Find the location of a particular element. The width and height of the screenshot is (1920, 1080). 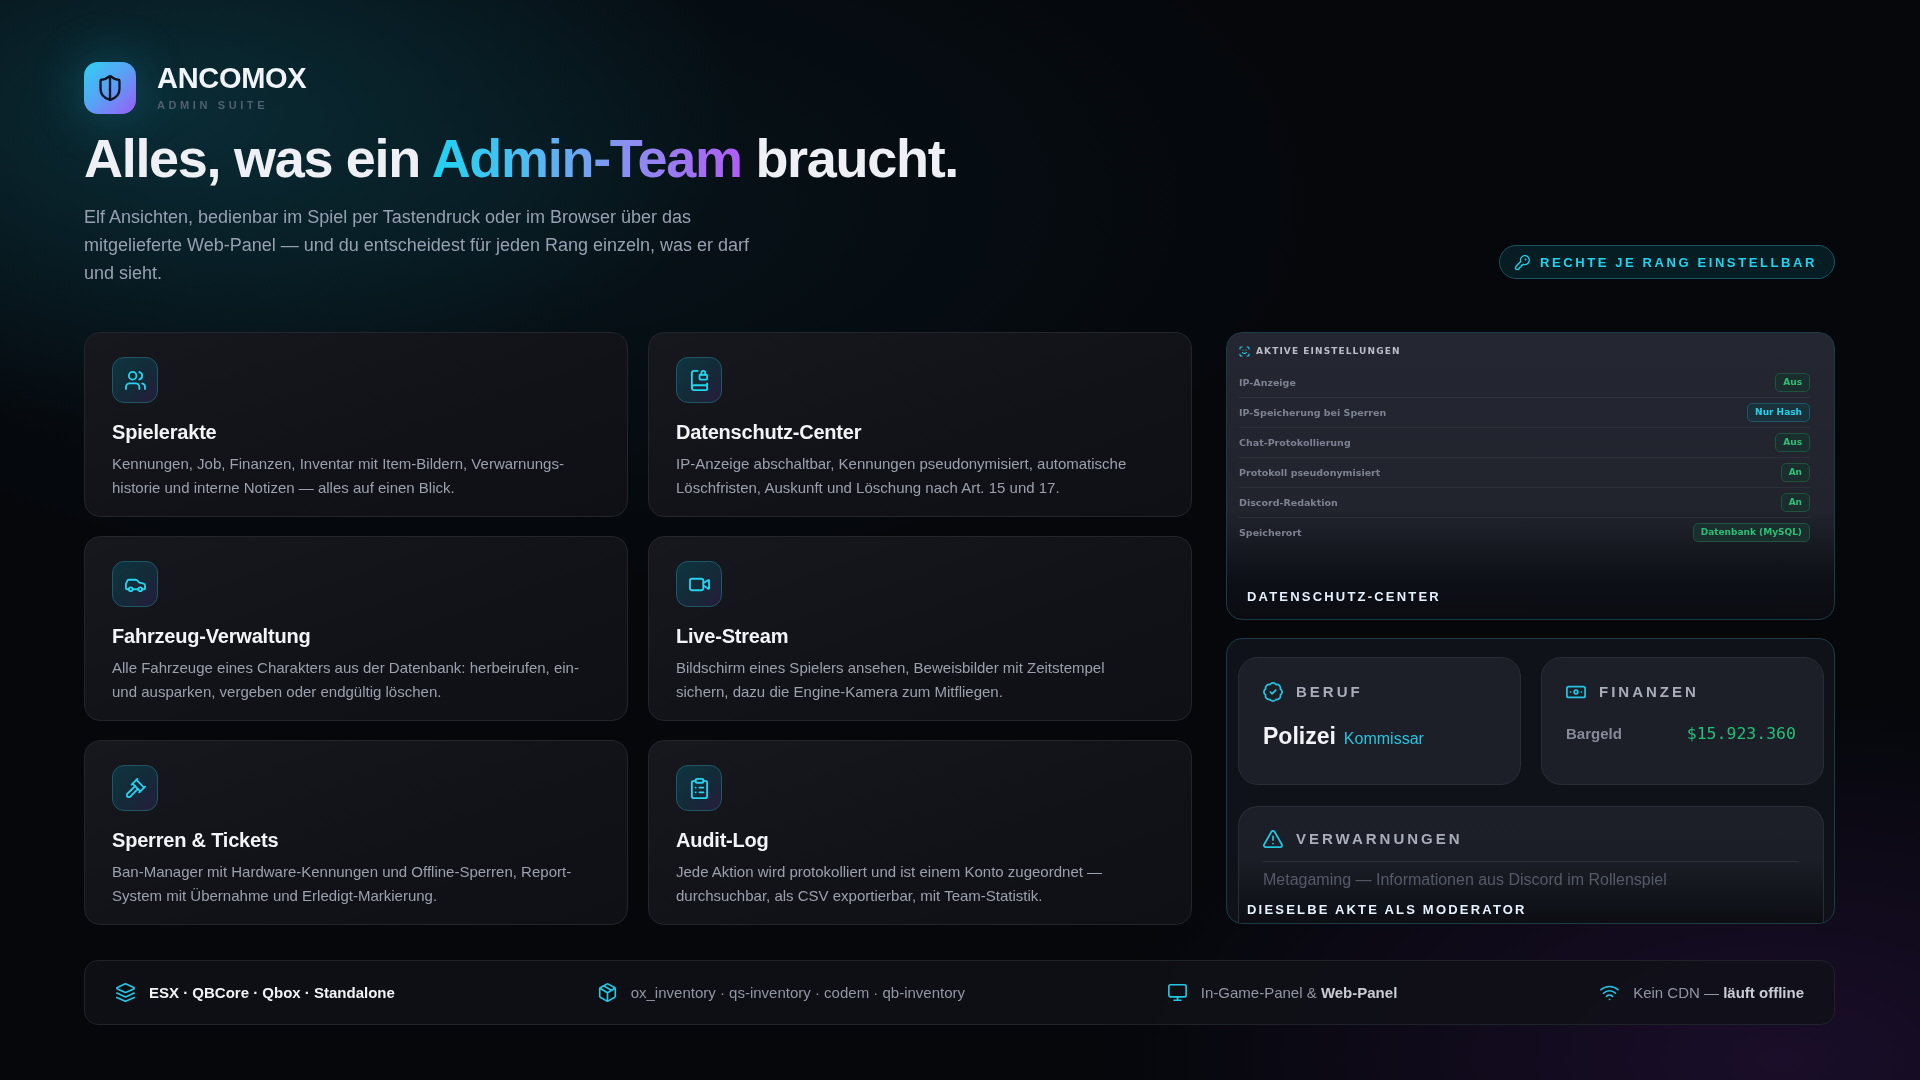

footer-text: Kein CDN — läuft offline is located at coordinates (1718, 992).